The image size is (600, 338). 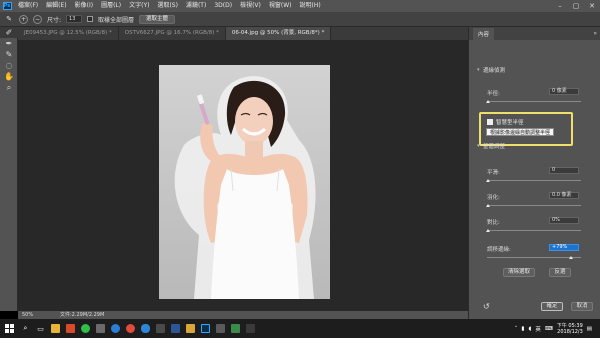 What do you see at coordinates (9, 65) in the screenshot?
I see `lasso-icon: ◌` at bounding box center [9, 65].